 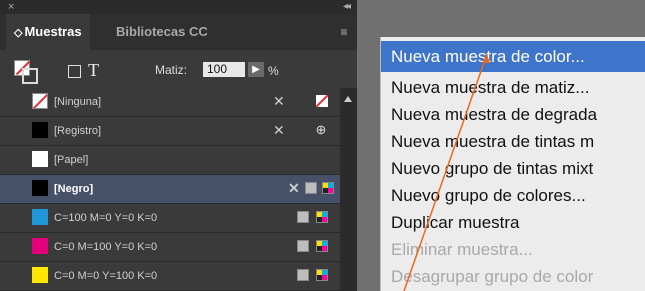 What do you see at coordinates (170, 218) in the screenshot?
I see `swatch-row-cyan: C=100 M=0 Y=0 K=0` at bounding box center [170, 218].